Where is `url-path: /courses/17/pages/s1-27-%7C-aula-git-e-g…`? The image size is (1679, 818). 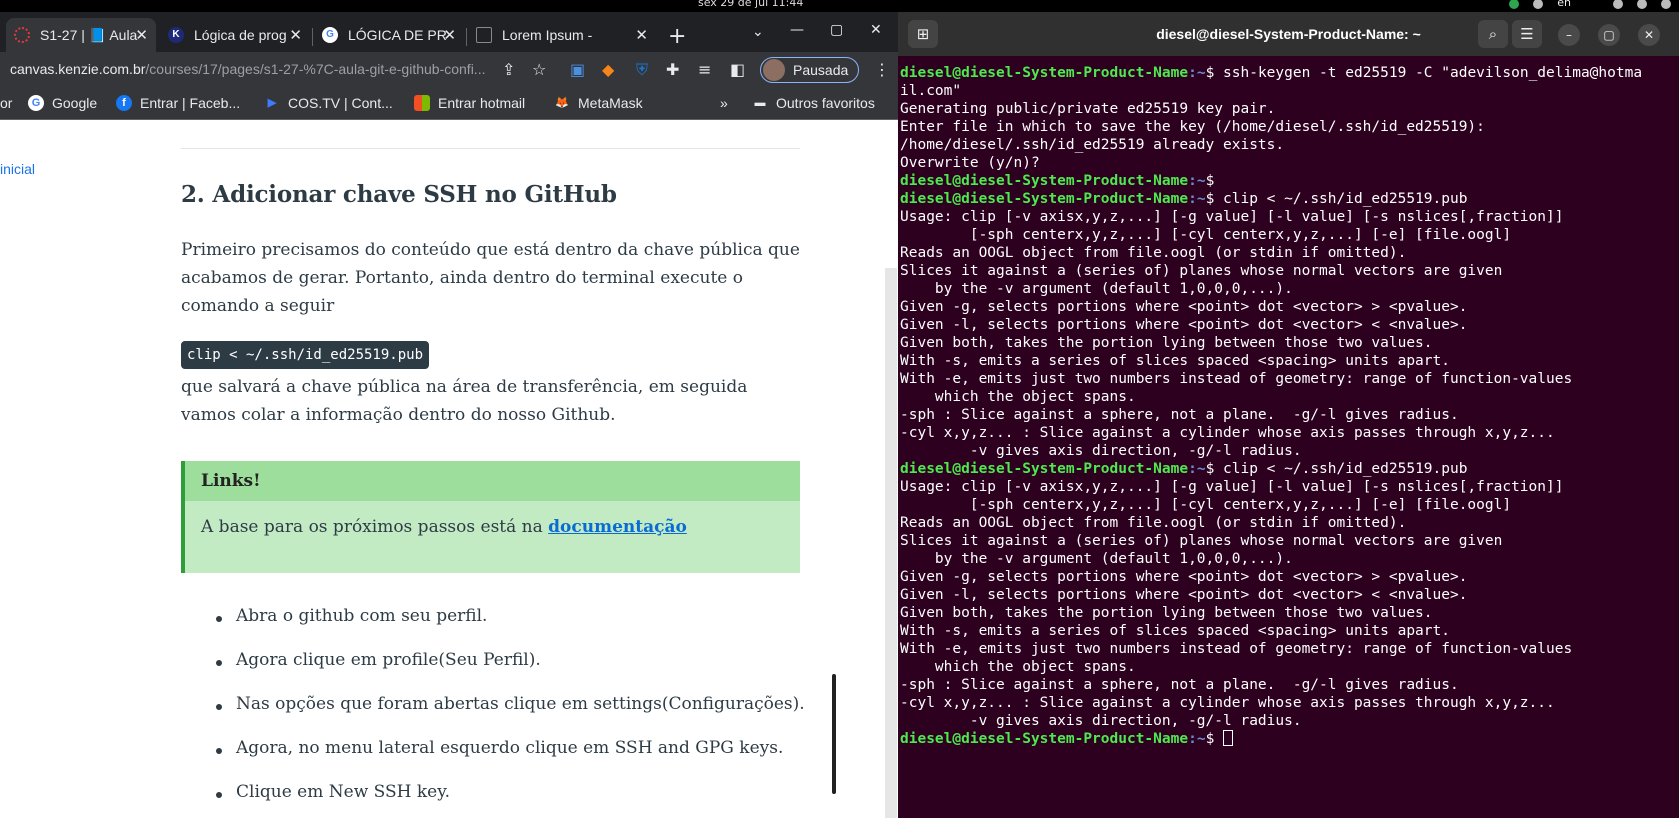
url-path: /courses/17/pages/s1-27-%7C-aula-git-e-g… is located at coordinates (315, 69).